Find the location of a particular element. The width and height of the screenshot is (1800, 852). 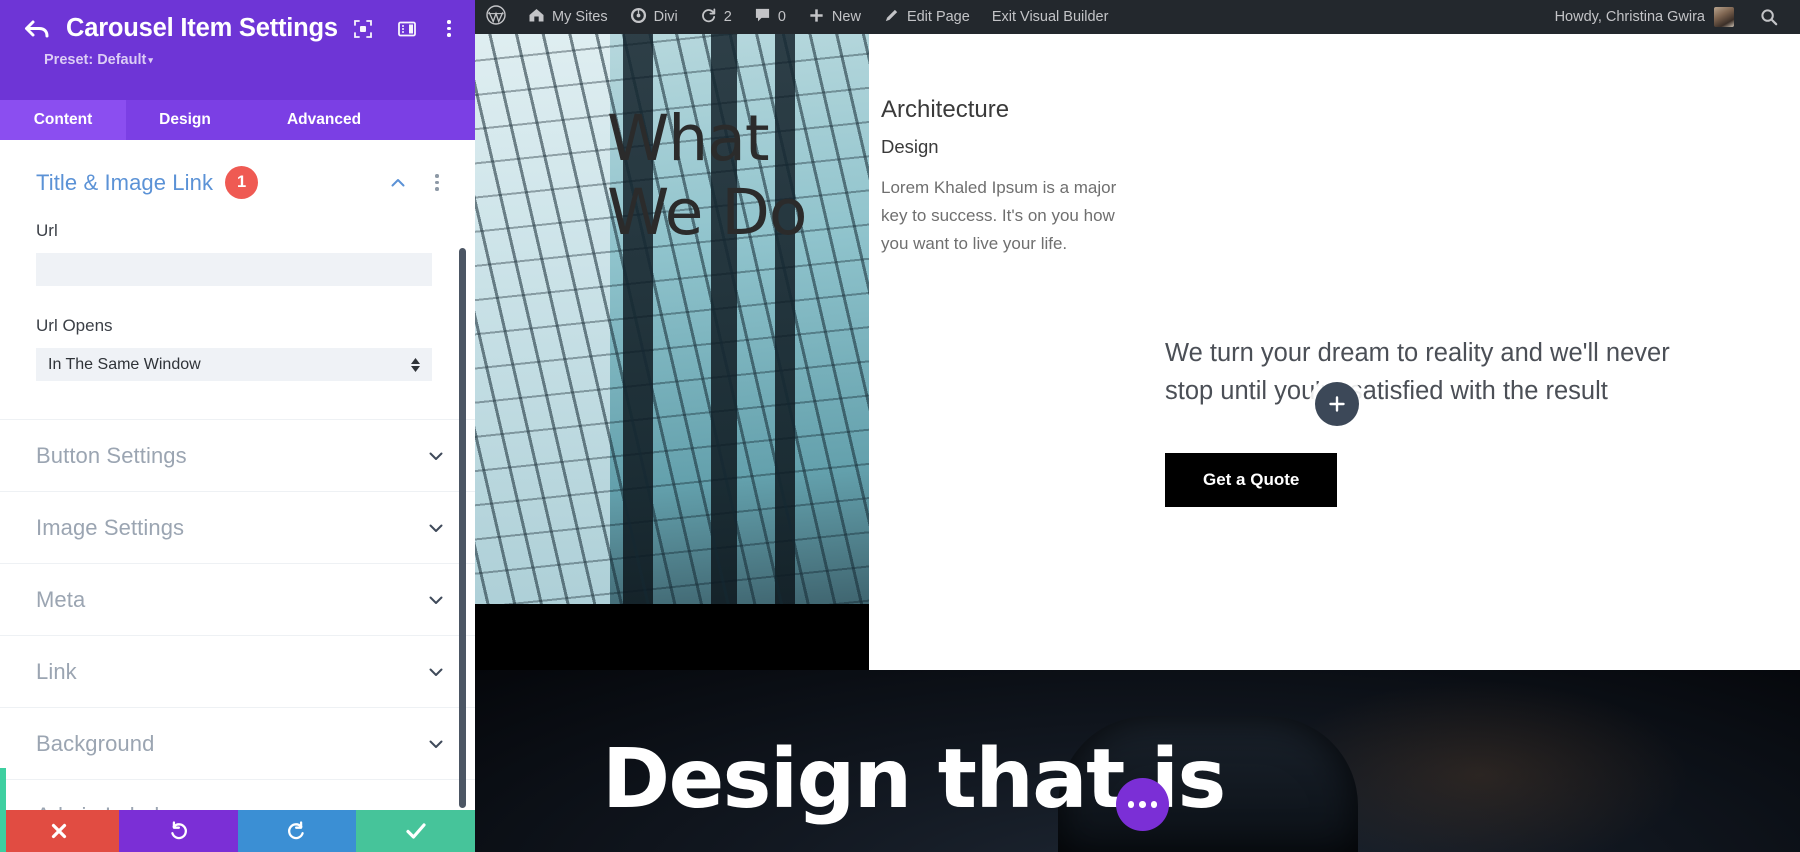

adminbar-my-sites: My Sites is located at coordinates (568, 17).